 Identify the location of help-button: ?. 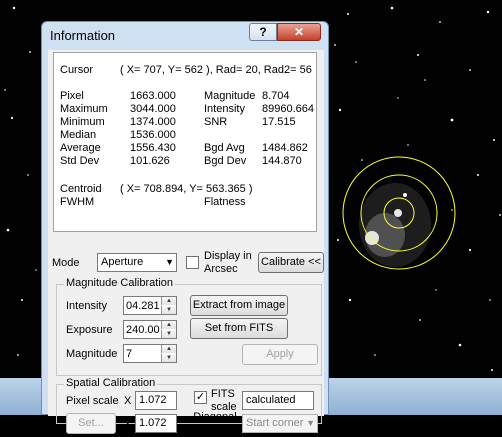
(263, 32).